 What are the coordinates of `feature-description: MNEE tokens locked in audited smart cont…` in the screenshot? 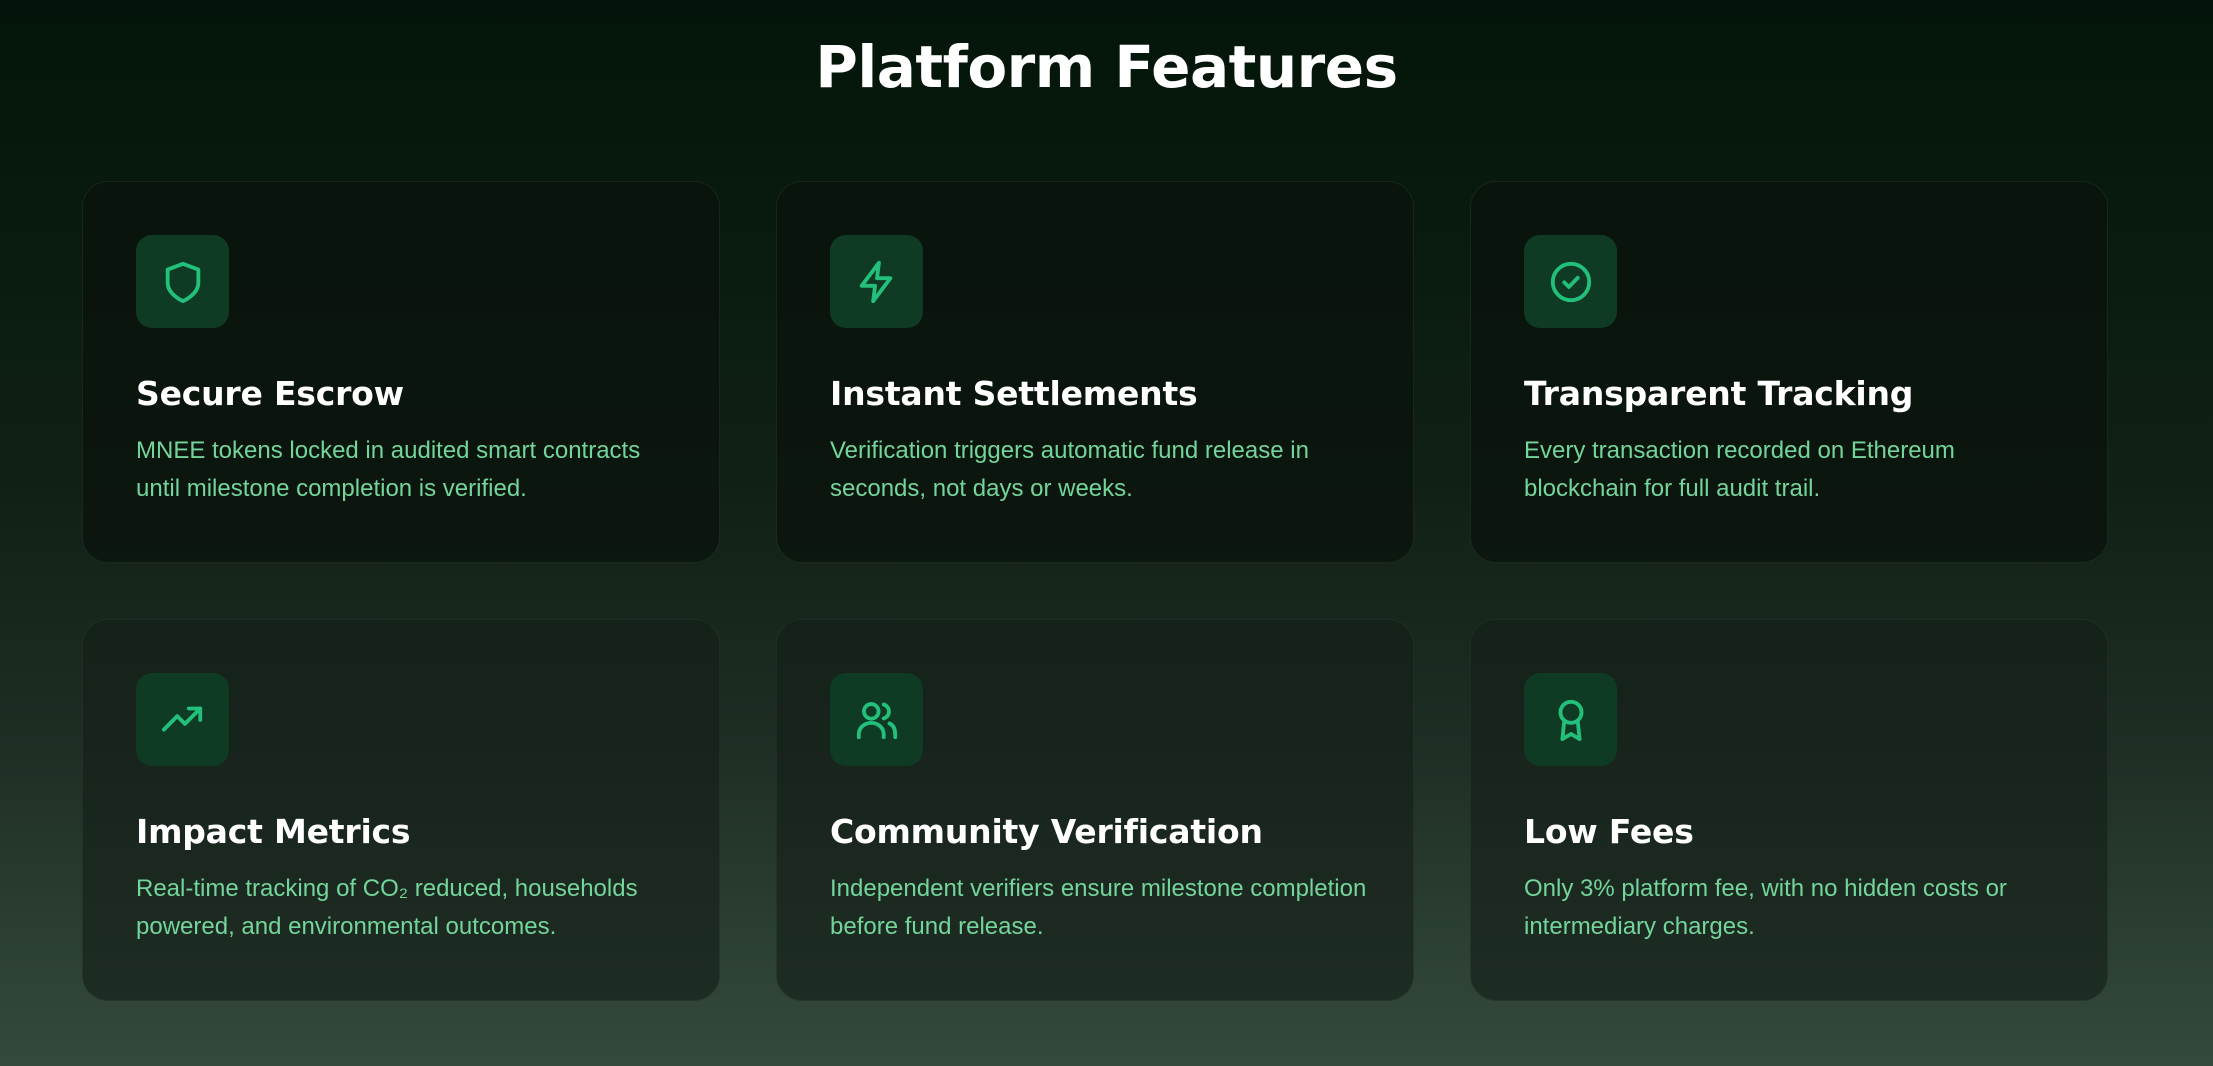 It's located at (388, 469).